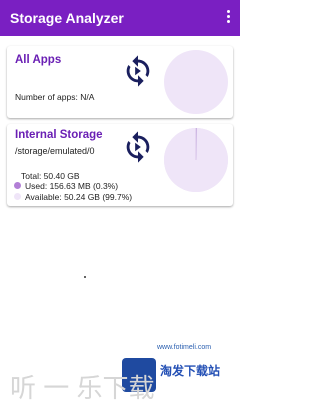 This screenshot has height=405, width=320. What do you see at coordinates (184, 347) in the screenshot?
I see `watermark-site: www.fotimeli.com` at bounding box center [184, 347].